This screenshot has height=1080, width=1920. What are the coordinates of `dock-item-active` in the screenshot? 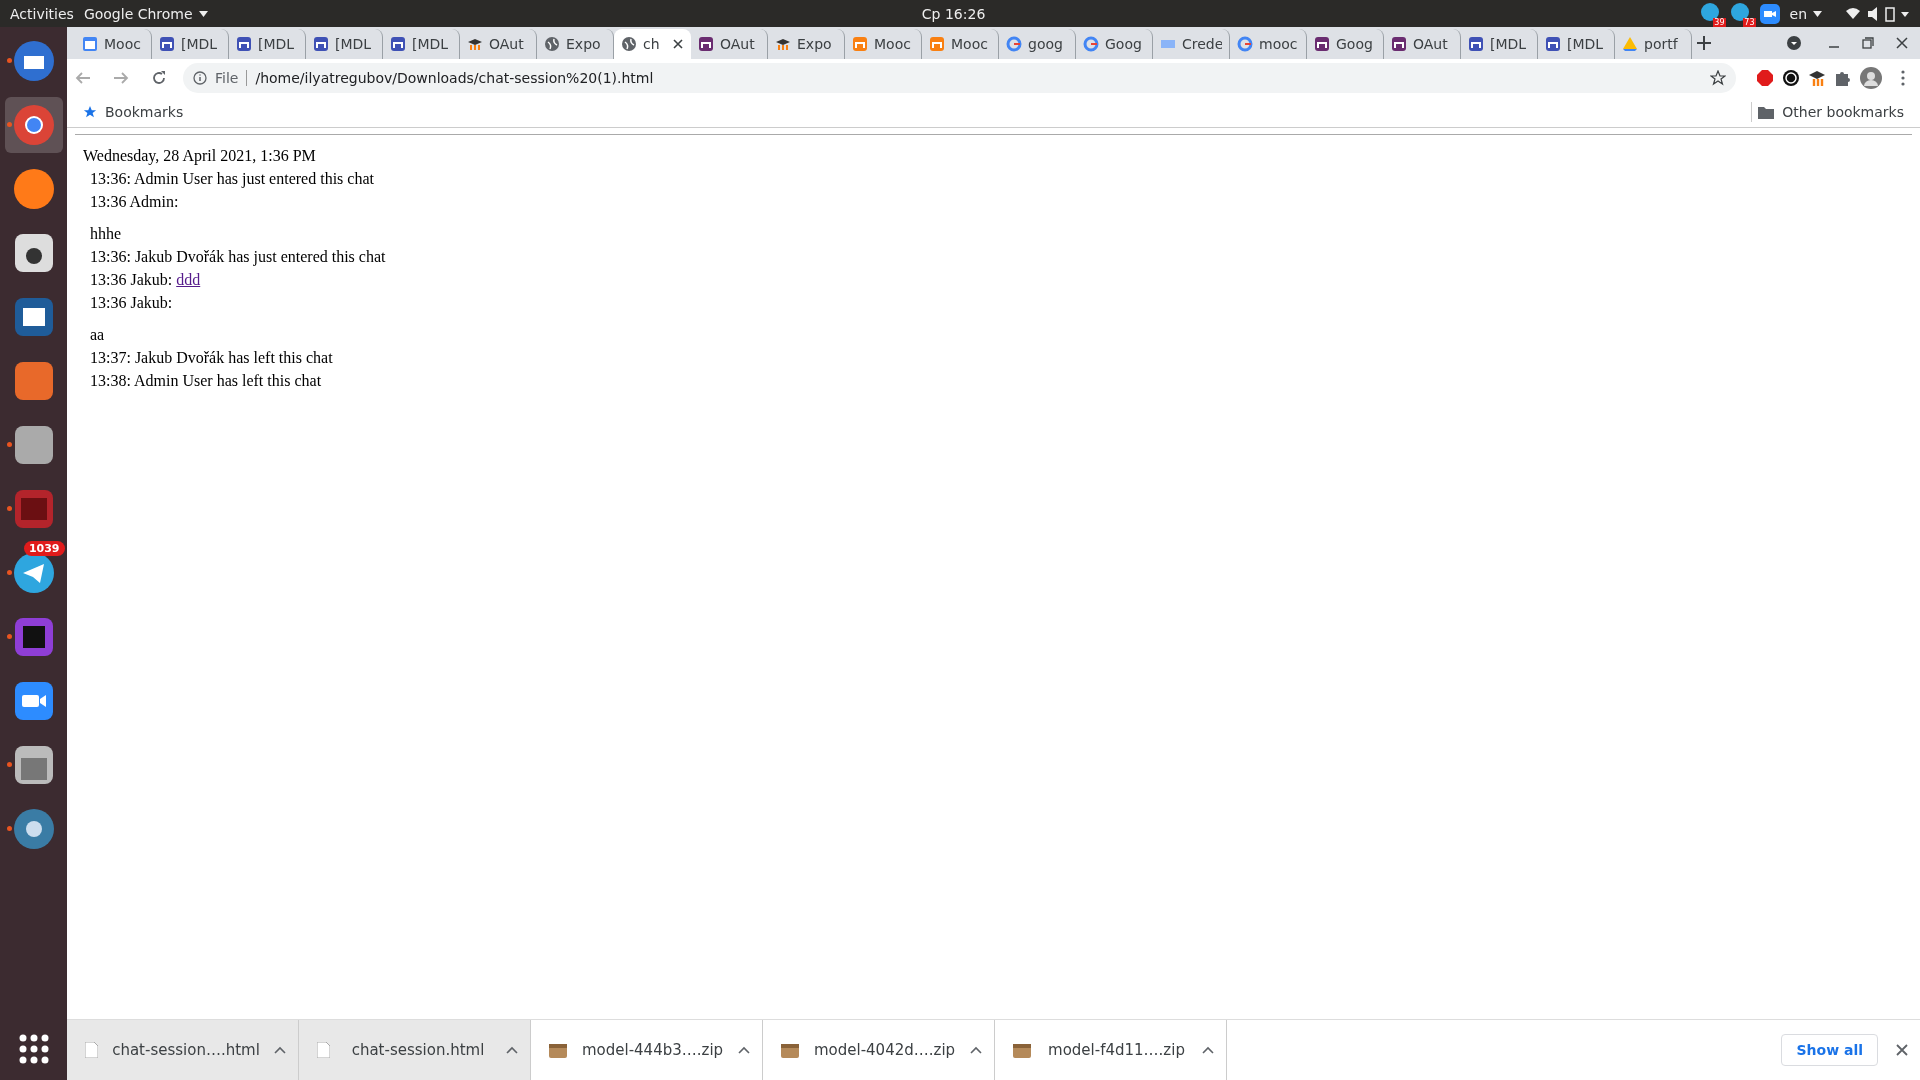 It's located at (33, 125).